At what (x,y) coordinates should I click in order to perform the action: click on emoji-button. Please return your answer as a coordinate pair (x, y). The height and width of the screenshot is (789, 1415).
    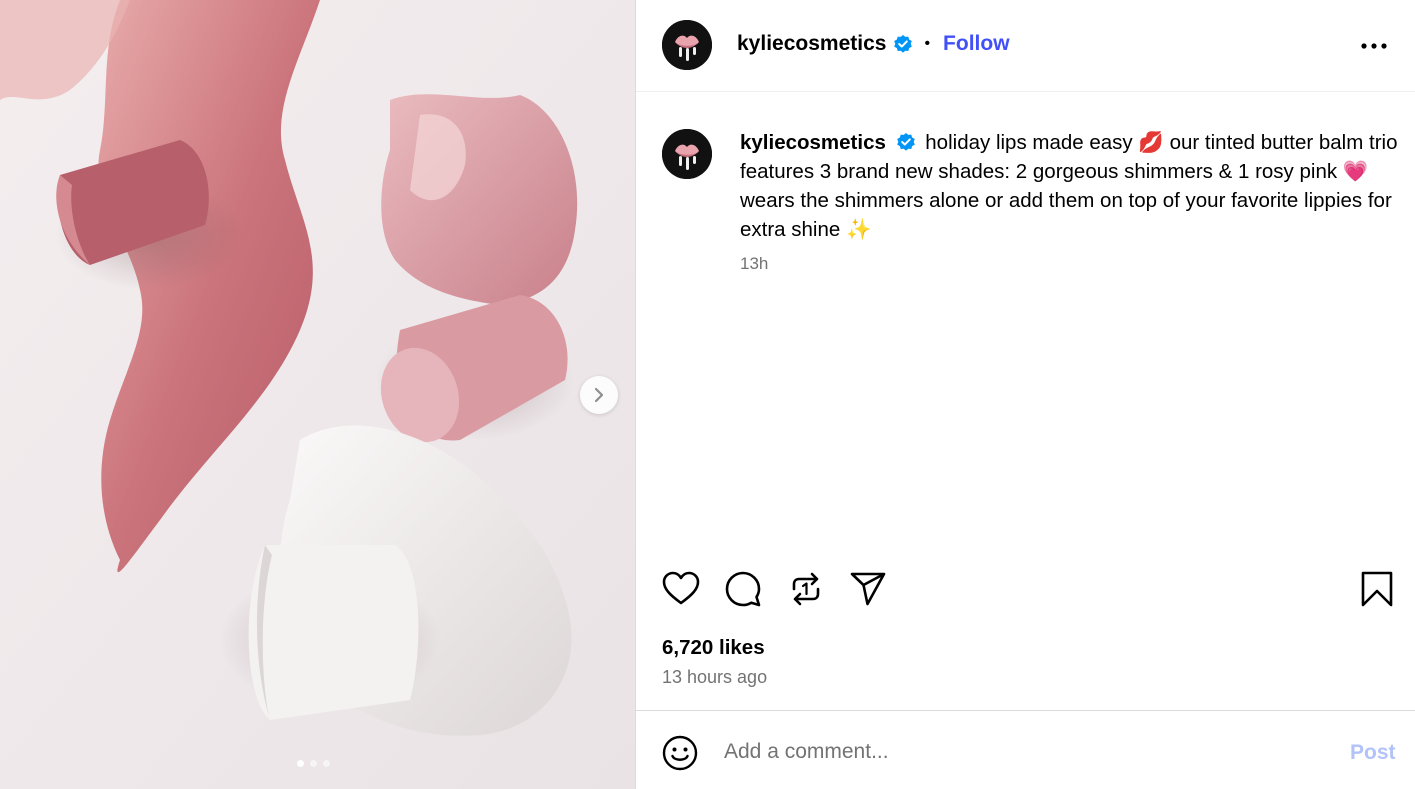
    Looking at the image, I should click on (680, 755).